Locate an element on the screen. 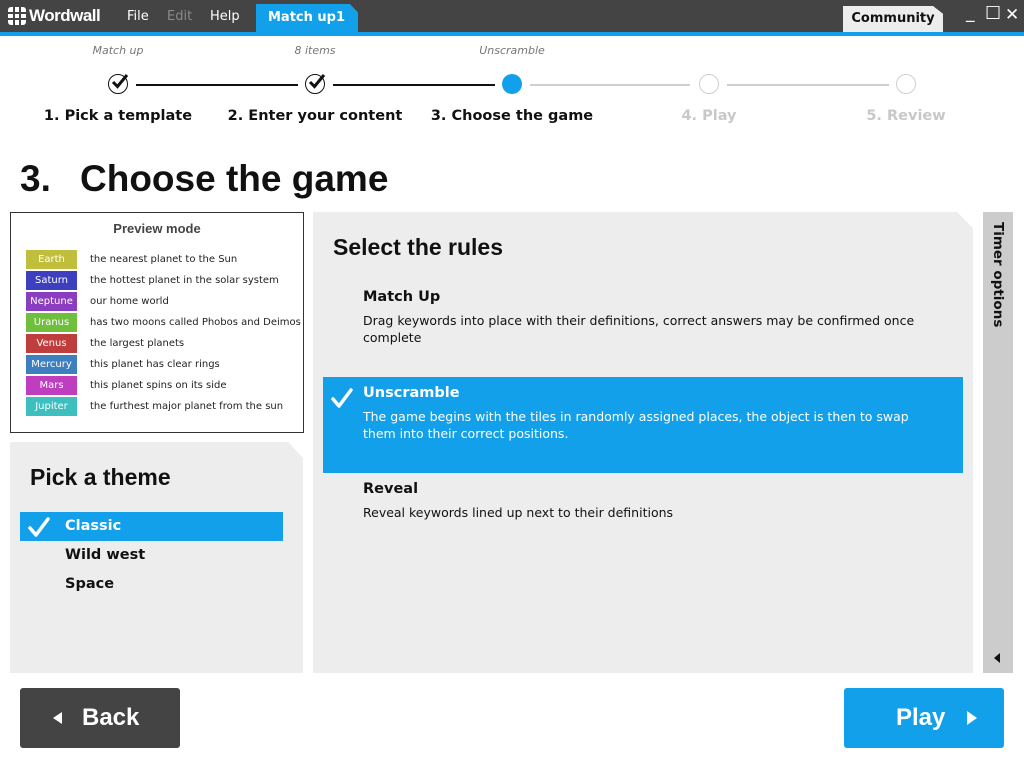  wordwall-logo: Wordwall is located at coordinates (54, 16).